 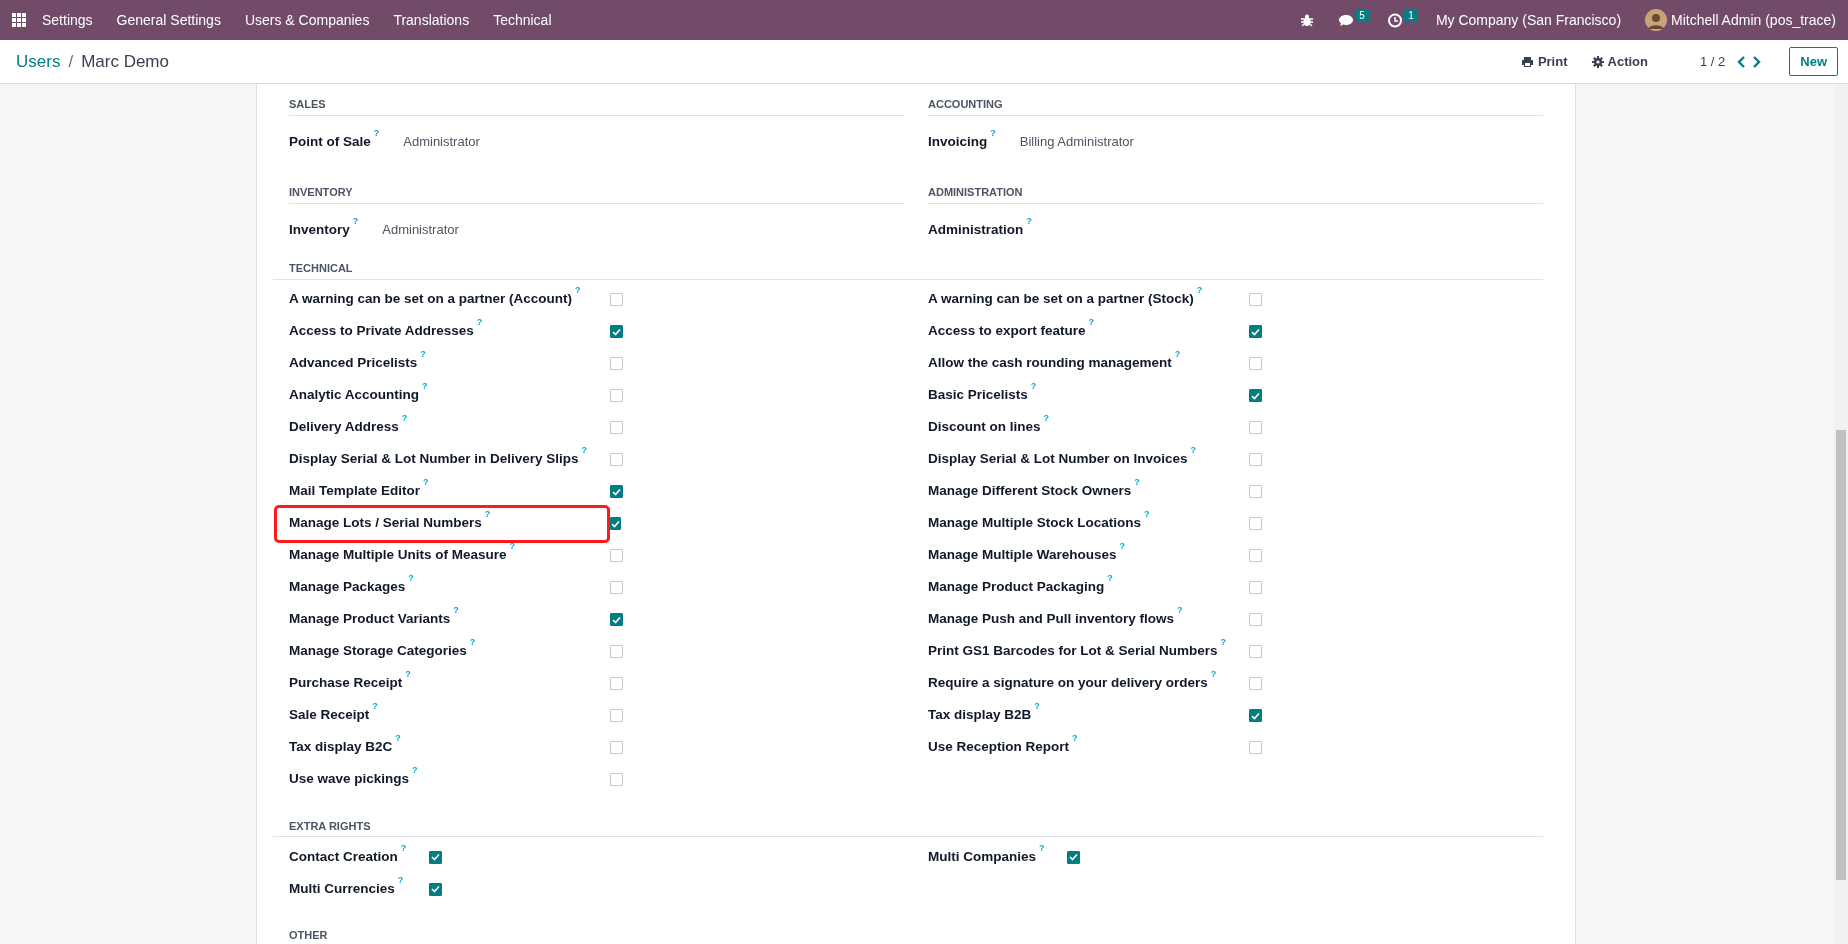 What do you see at coordinates (908, 270) in the screenshot?
I see `section-title: TECHNICAL` at bounding box center [908, 270].